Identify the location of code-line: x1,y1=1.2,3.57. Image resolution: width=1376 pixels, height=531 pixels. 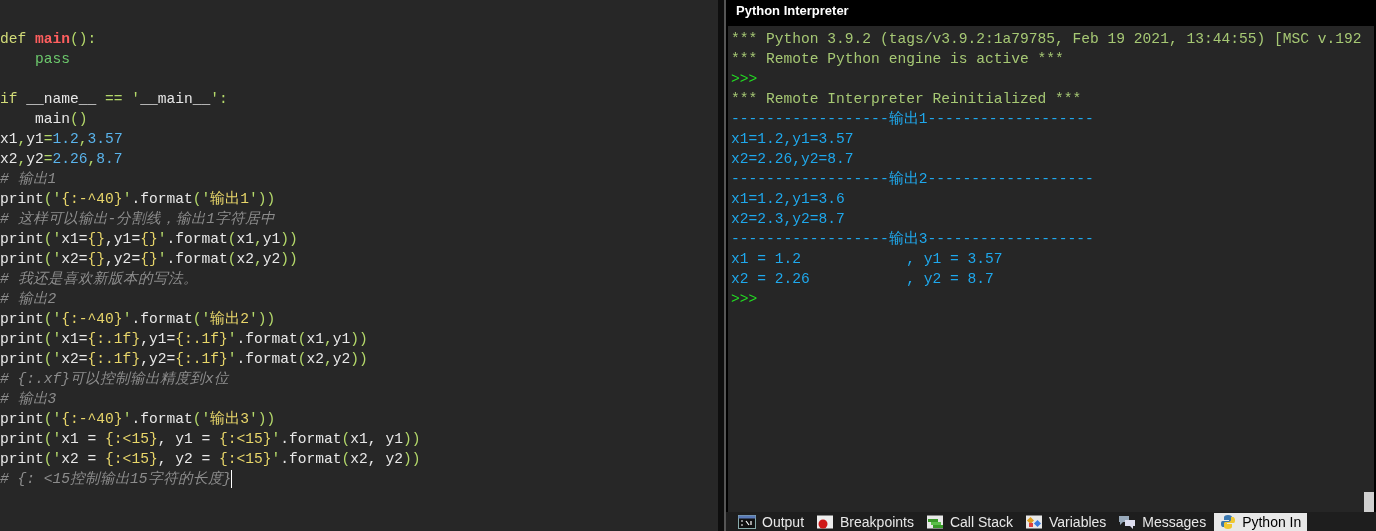
(61, 139).